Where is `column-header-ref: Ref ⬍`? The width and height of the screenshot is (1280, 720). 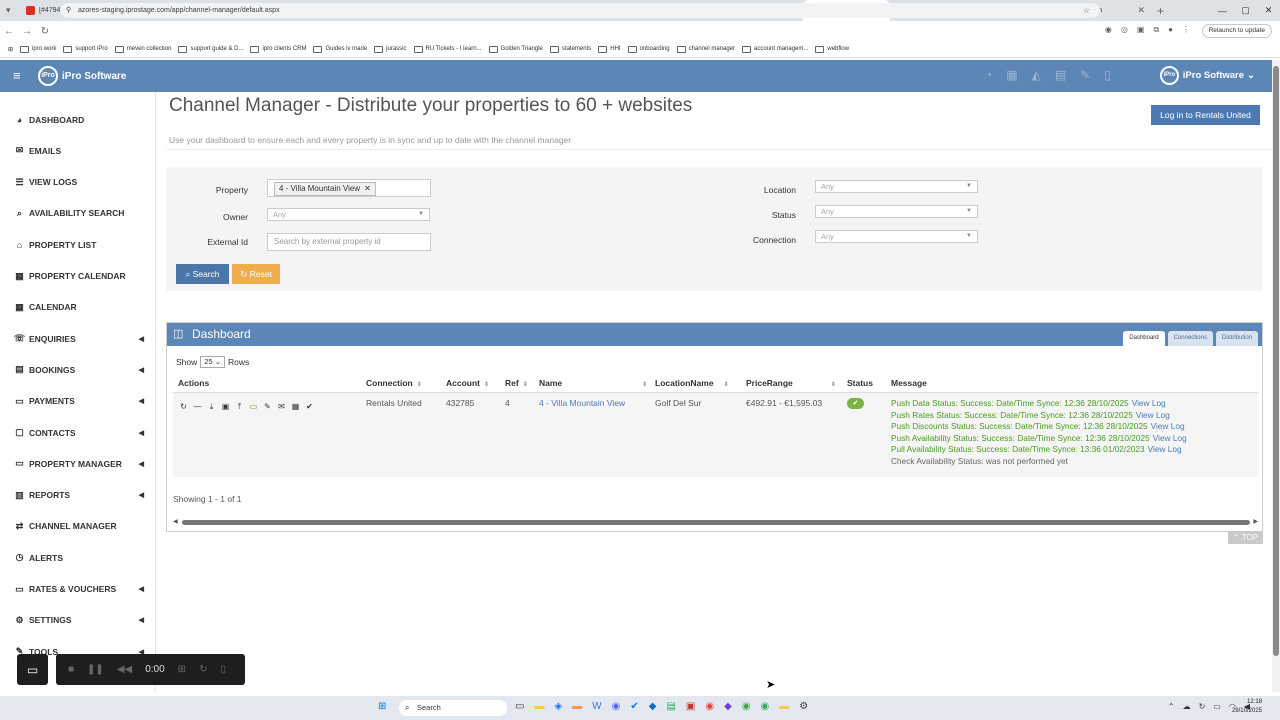
column-header-ref: Ref ⬍ is located at coordinates (516, 383).